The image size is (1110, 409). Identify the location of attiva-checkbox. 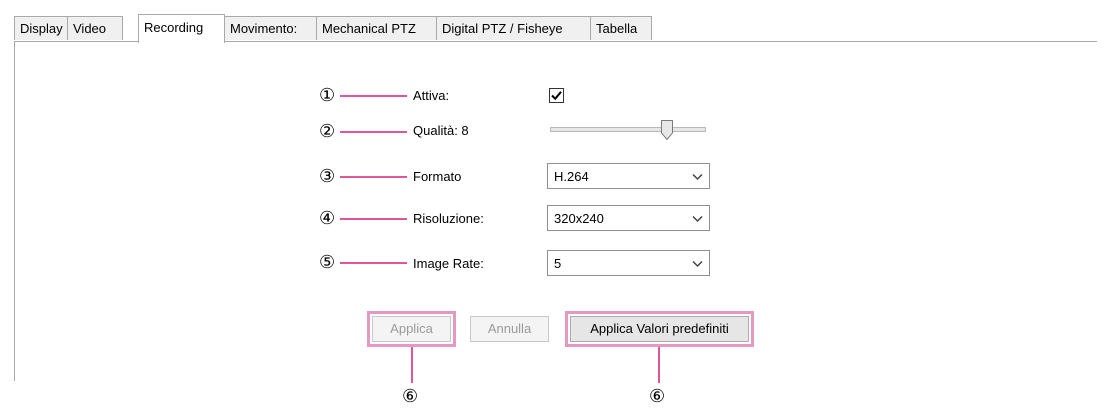
(556, 95).